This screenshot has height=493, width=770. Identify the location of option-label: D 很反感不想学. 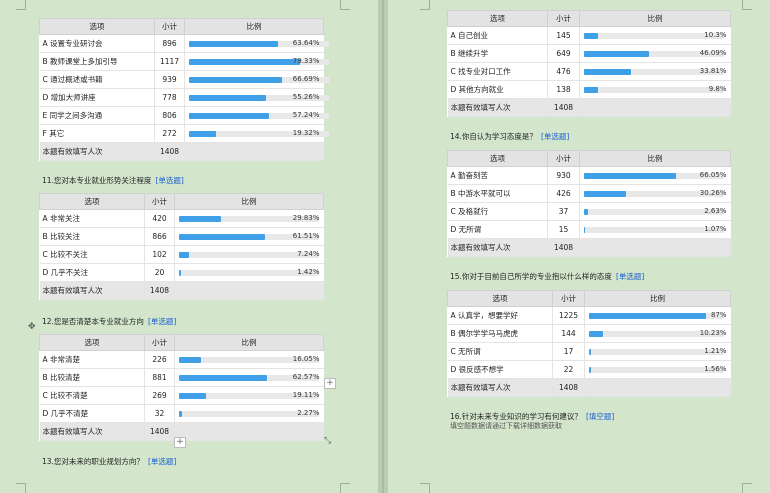
(500, 369).